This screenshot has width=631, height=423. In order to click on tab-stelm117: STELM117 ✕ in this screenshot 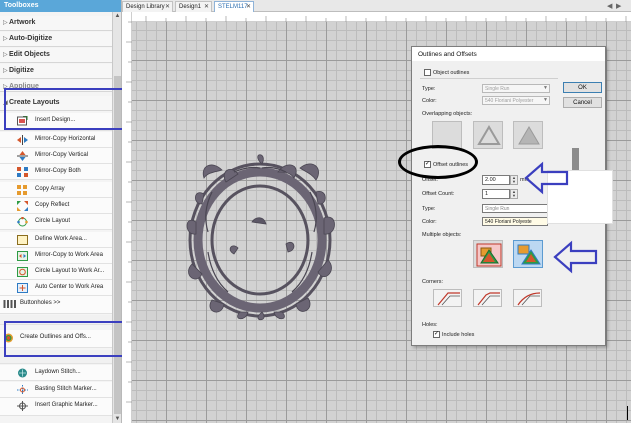, I will do `click(234, 6)`.